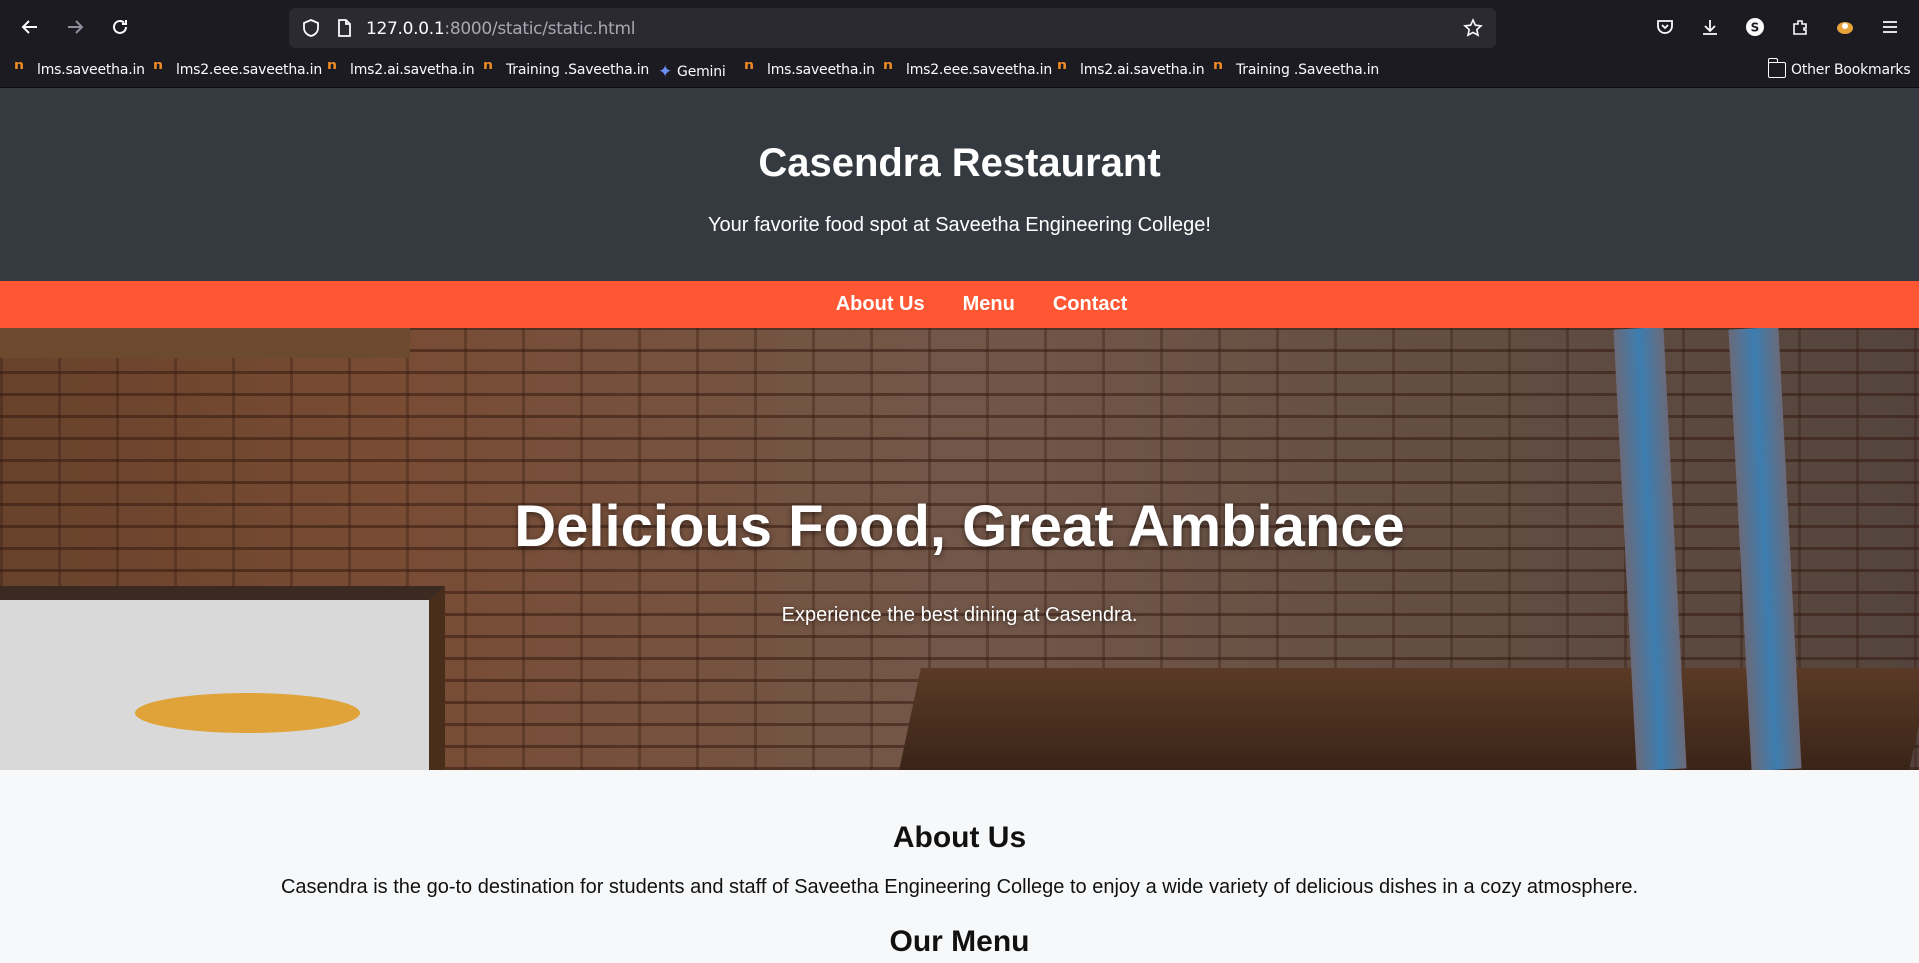 The height and width of the screenshot is (963, 1919). Describe the element at coordinates (959, 615) in the screenshot. I see `hero-subtitle: Experience the best dining at Casendra.` at that location.